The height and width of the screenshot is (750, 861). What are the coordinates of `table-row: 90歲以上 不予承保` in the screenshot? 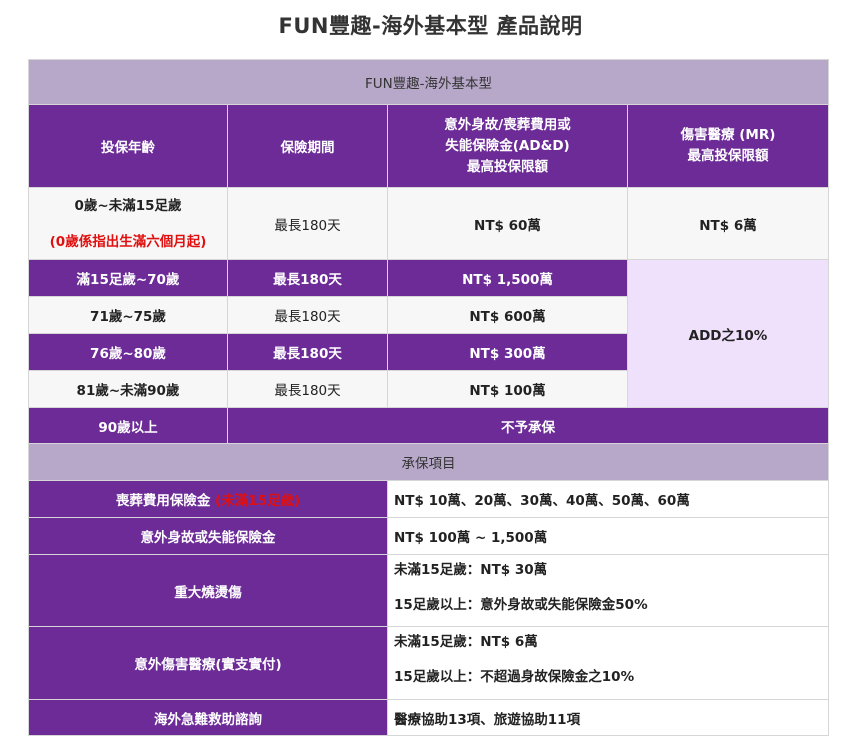 It's located at (428, 425).